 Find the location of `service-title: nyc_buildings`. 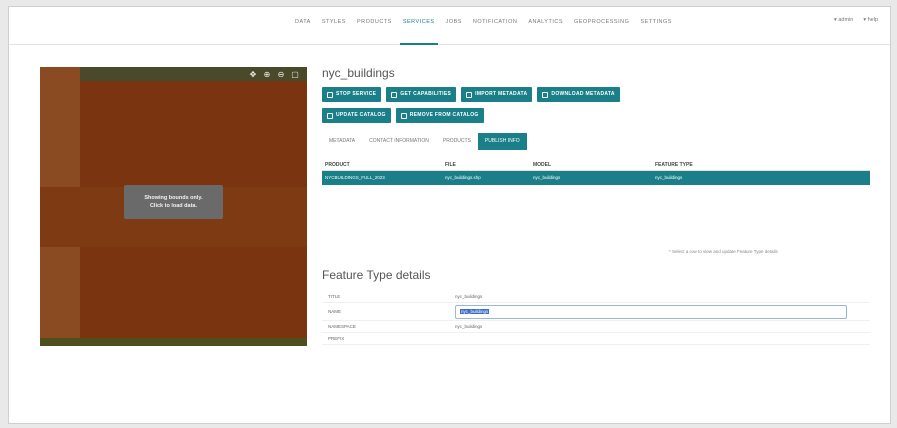

service-title: nyc_buildings is located at coordinates (358, 73).